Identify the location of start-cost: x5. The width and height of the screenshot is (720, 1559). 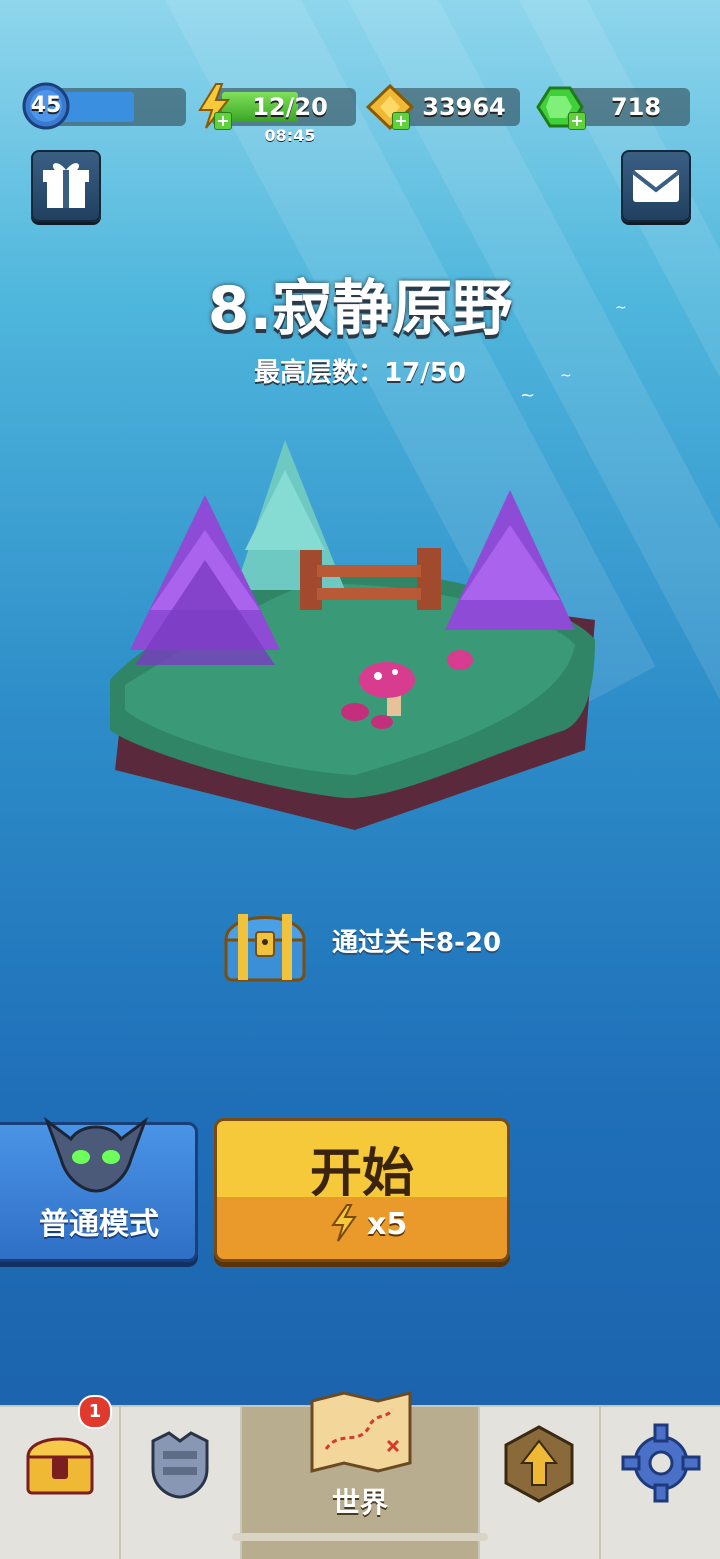
(387, 1224).